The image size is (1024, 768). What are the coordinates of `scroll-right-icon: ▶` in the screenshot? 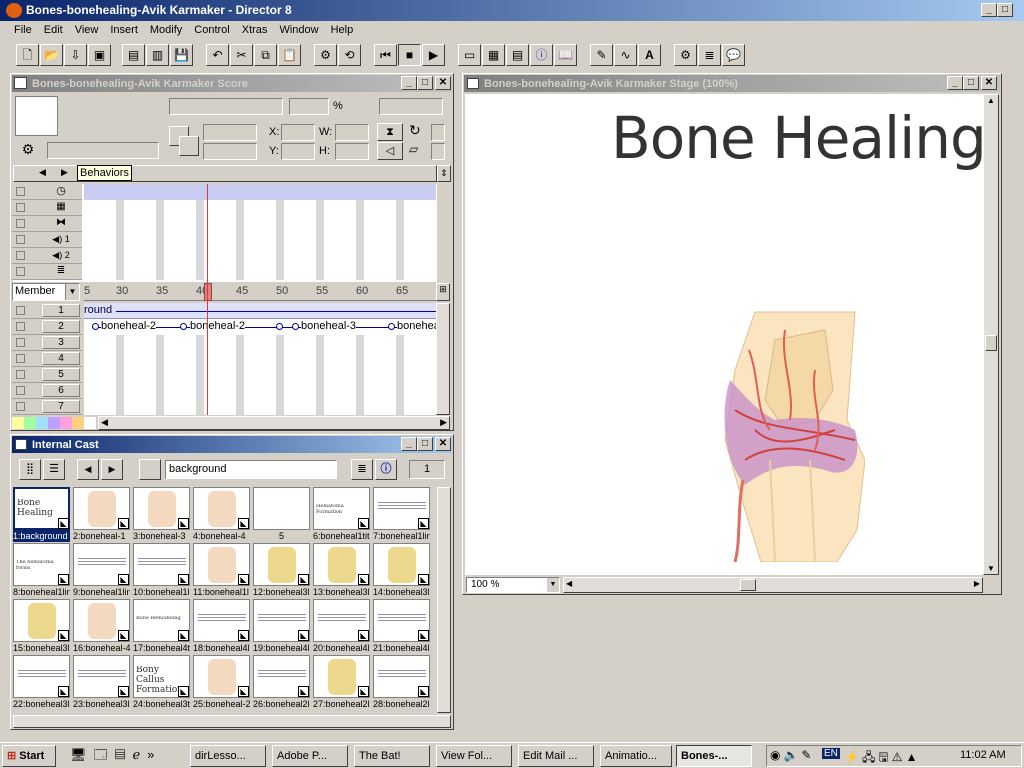 It's located at (977, 583).